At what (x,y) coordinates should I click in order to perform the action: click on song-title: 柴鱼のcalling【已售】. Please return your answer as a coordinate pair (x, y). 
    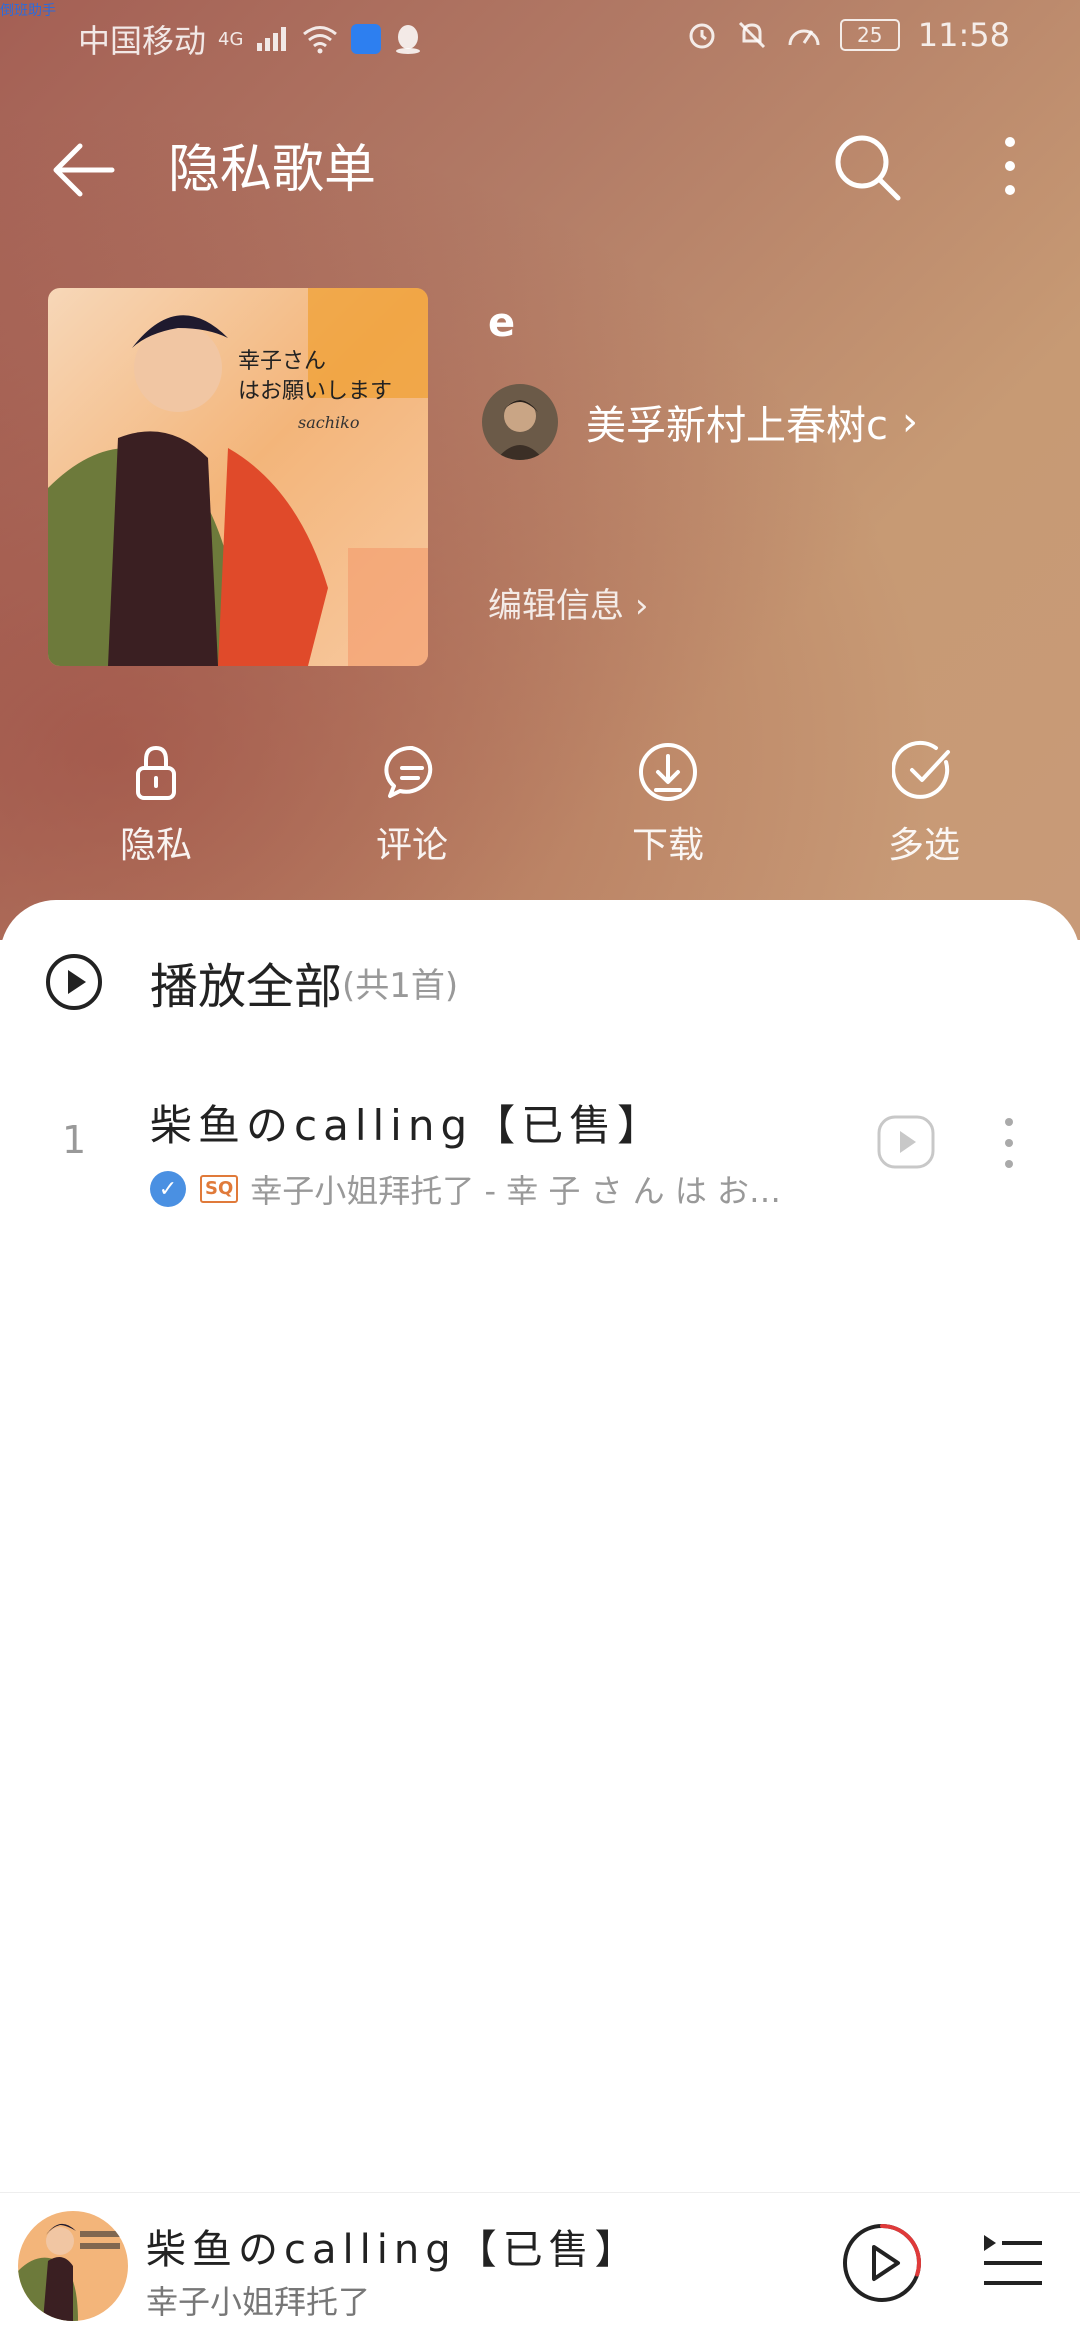
    Looking at the image, I should click on (408, 1125).